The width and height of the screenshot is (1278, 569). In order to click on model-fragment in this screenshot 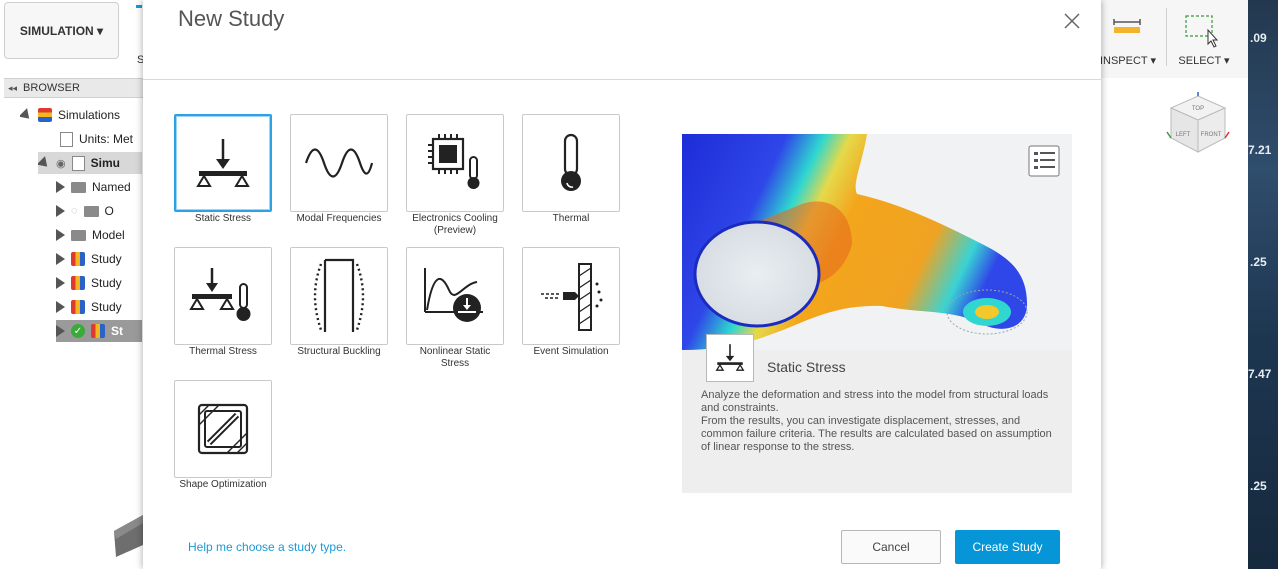, I will do `click(128, 536)`.